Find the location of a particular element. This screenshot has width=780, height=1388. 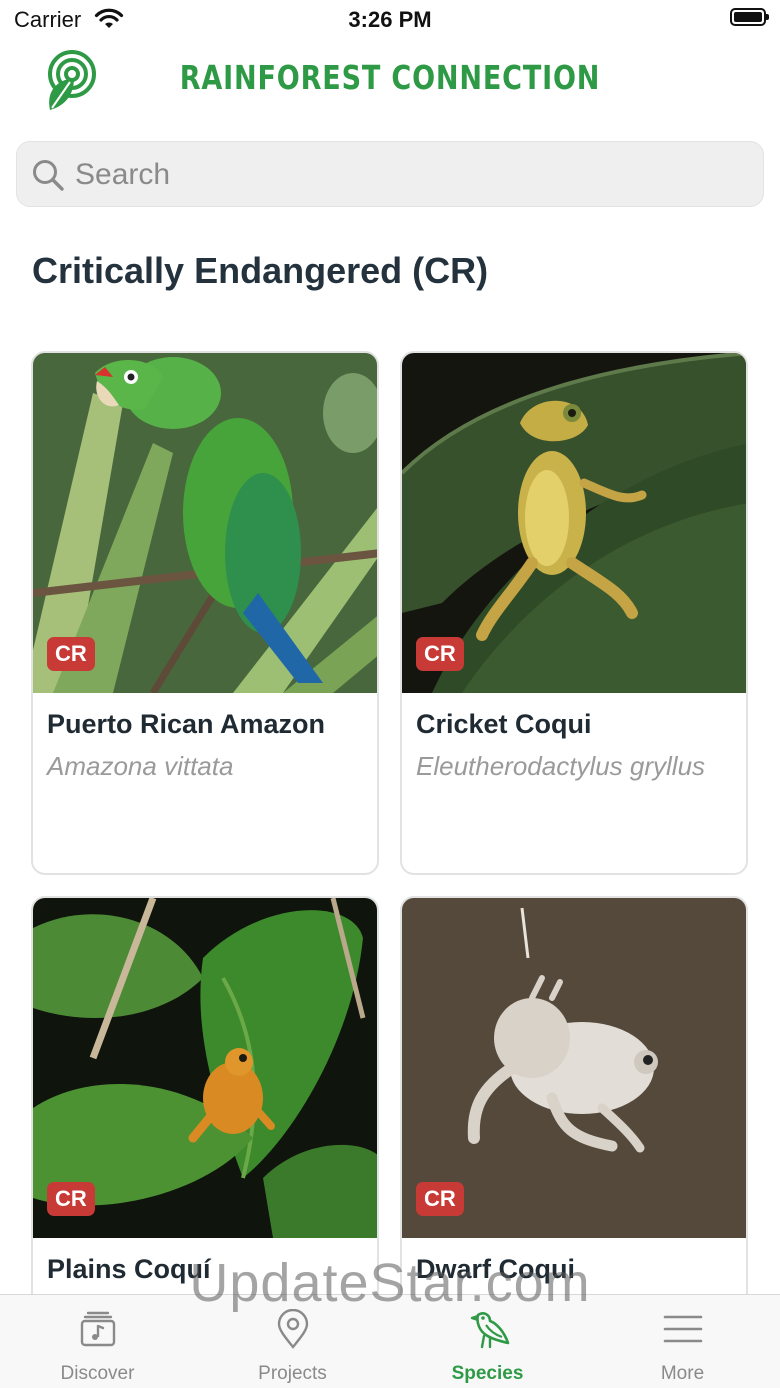

species-card: CR Dwarf Coqui is located at coordinates (574, 1106).